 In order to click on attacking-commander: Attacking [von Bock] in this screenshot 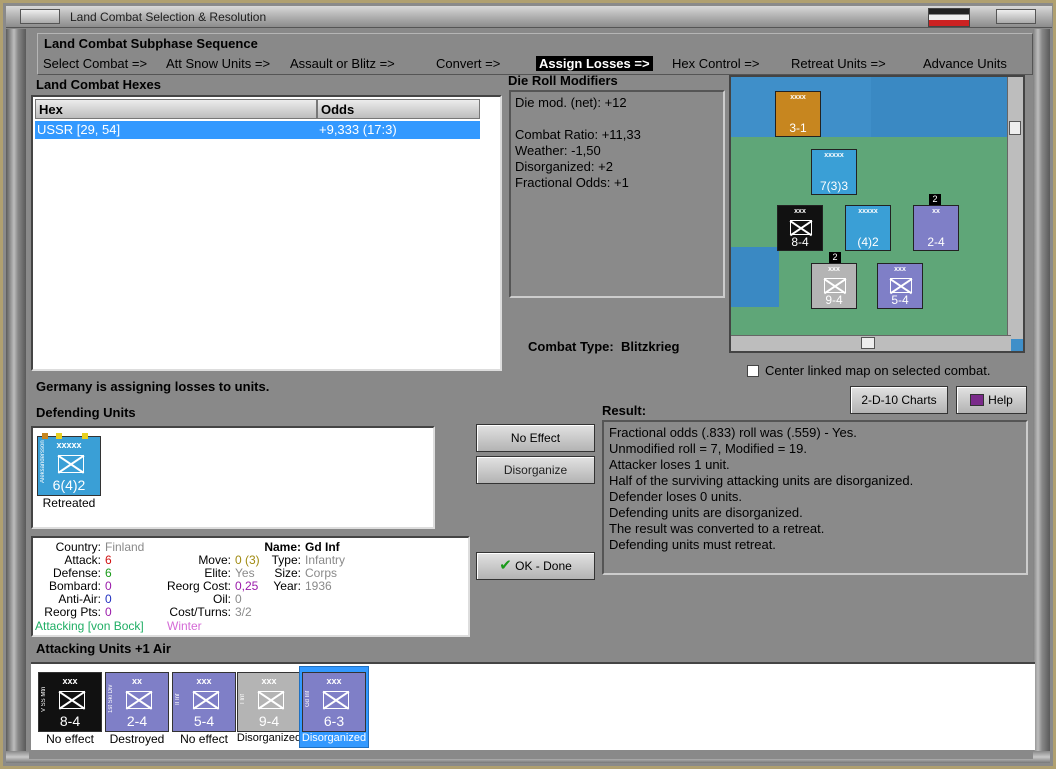, I will do `click(89, 626)`.